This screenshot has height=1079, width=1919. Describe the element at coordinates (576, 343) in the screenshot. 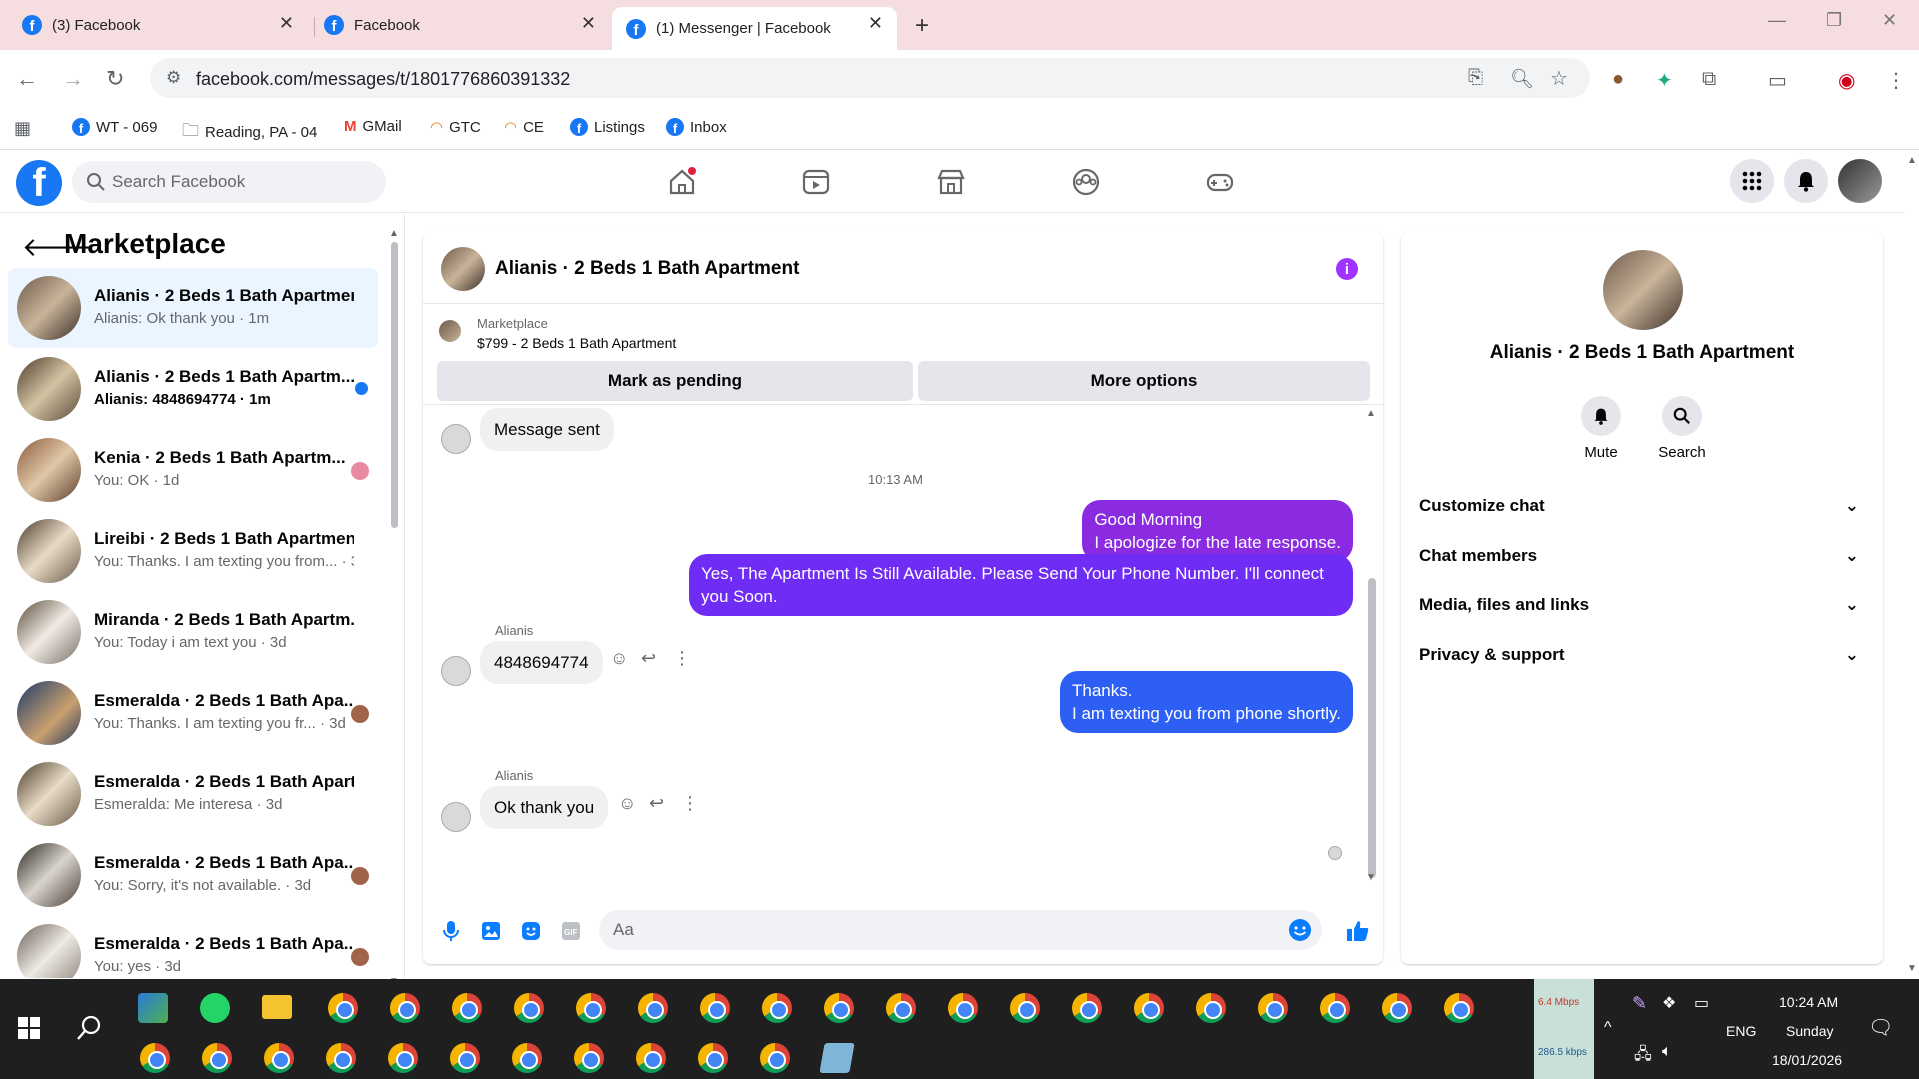

I see `listing-title: $799 - 2 Beds 1 Bath Apartment` at that location.